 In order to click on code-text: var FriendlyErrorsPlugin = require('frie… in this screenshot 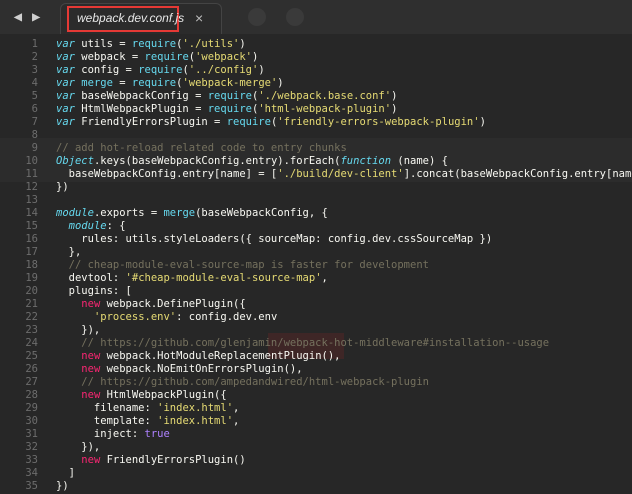, I will do `click(271, 122)`.